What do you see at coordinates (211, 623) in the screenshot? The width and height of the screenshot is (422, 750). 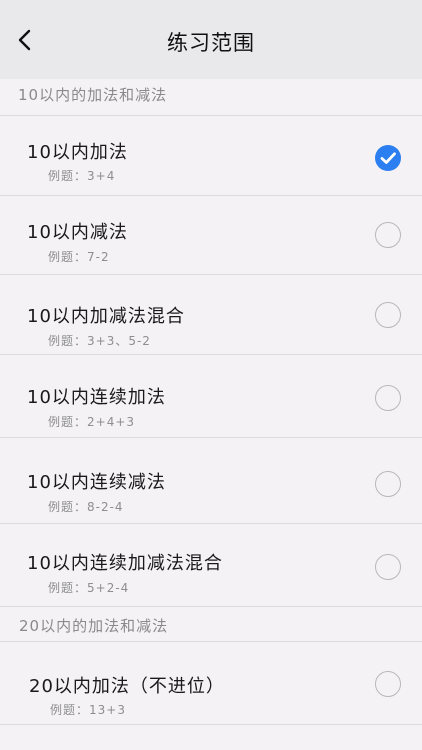 I see `section-header-row: 20以内的加法和减法` at bounding box center [211, 623].